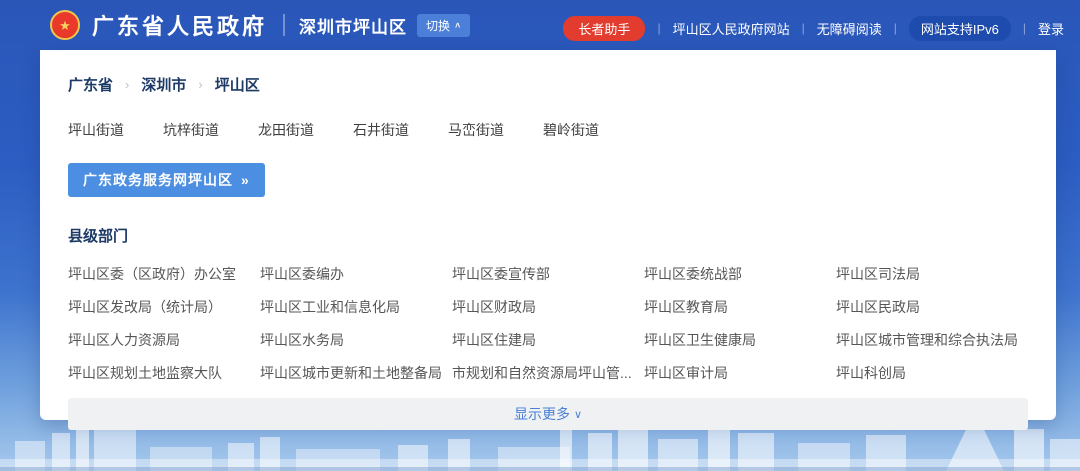  What do you see at coordinates (164, 307) in the screenshot?
I see `department-link: 坪山区发改局（统计局）` at bounding box center [164, 307].